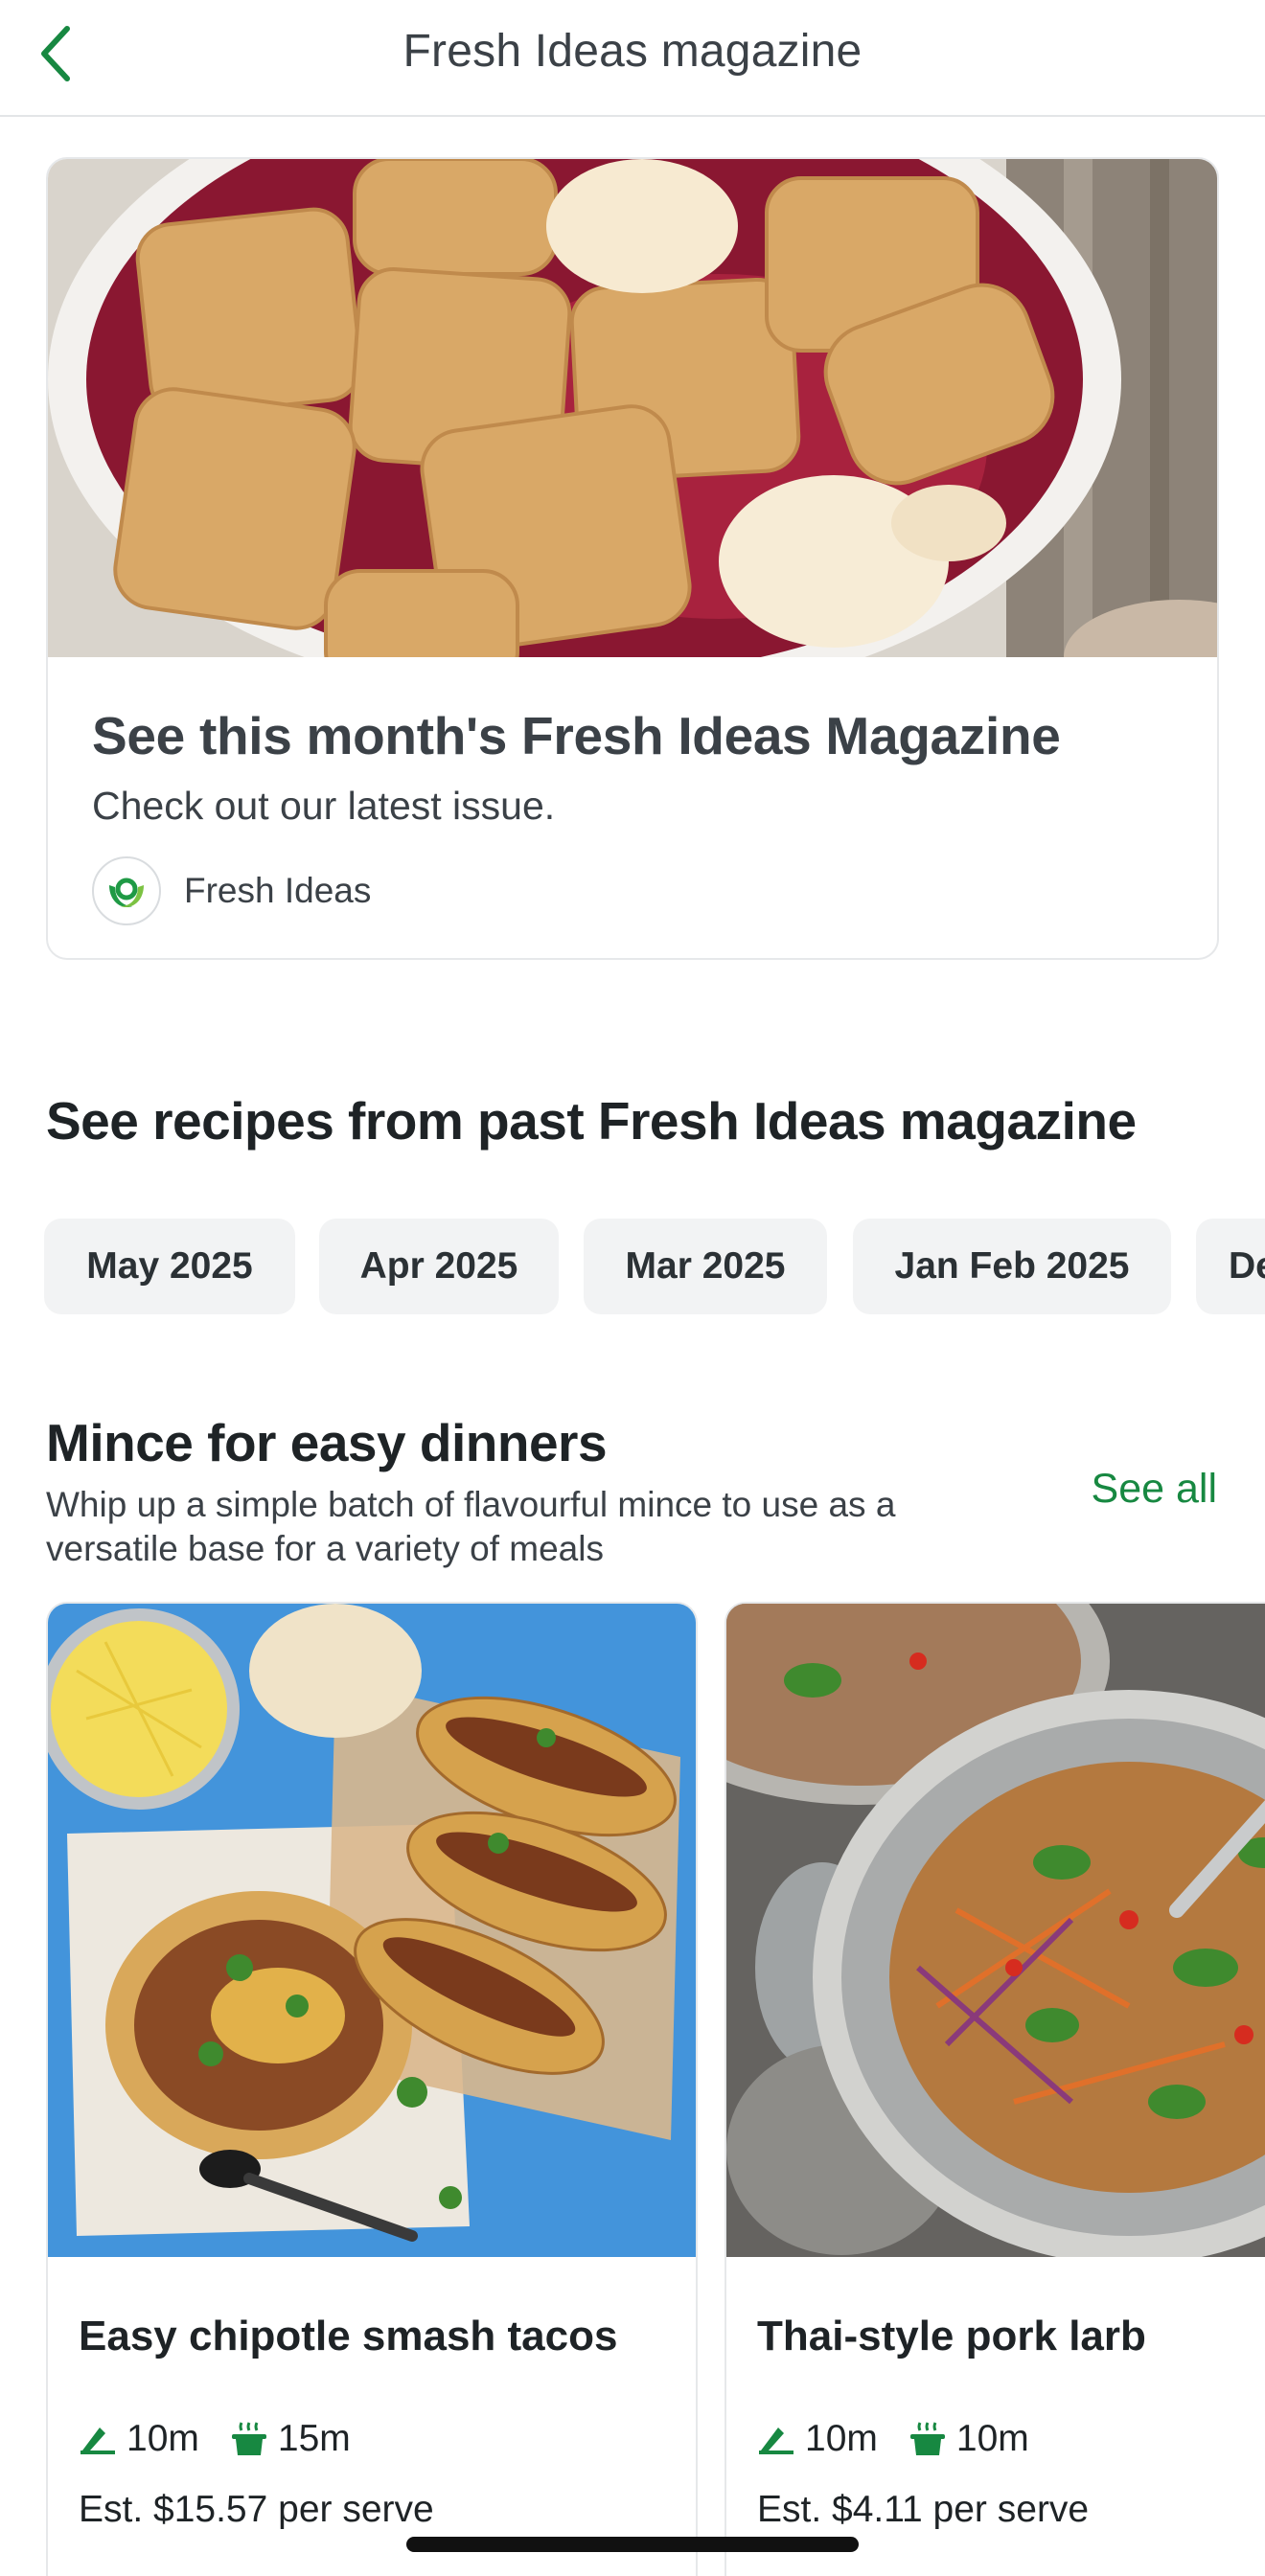 This screenshot has height=2576, width=1265. Describe the element at coordinates (169, 1267) in the screenshot. I see `issue-chip-may-2025: May 2025` at that location.